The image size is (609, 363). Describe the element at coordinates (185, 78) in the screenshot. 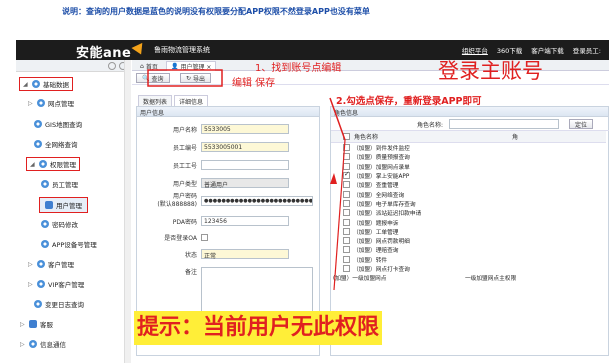

I see `toolbar-highlight-box` at that location.